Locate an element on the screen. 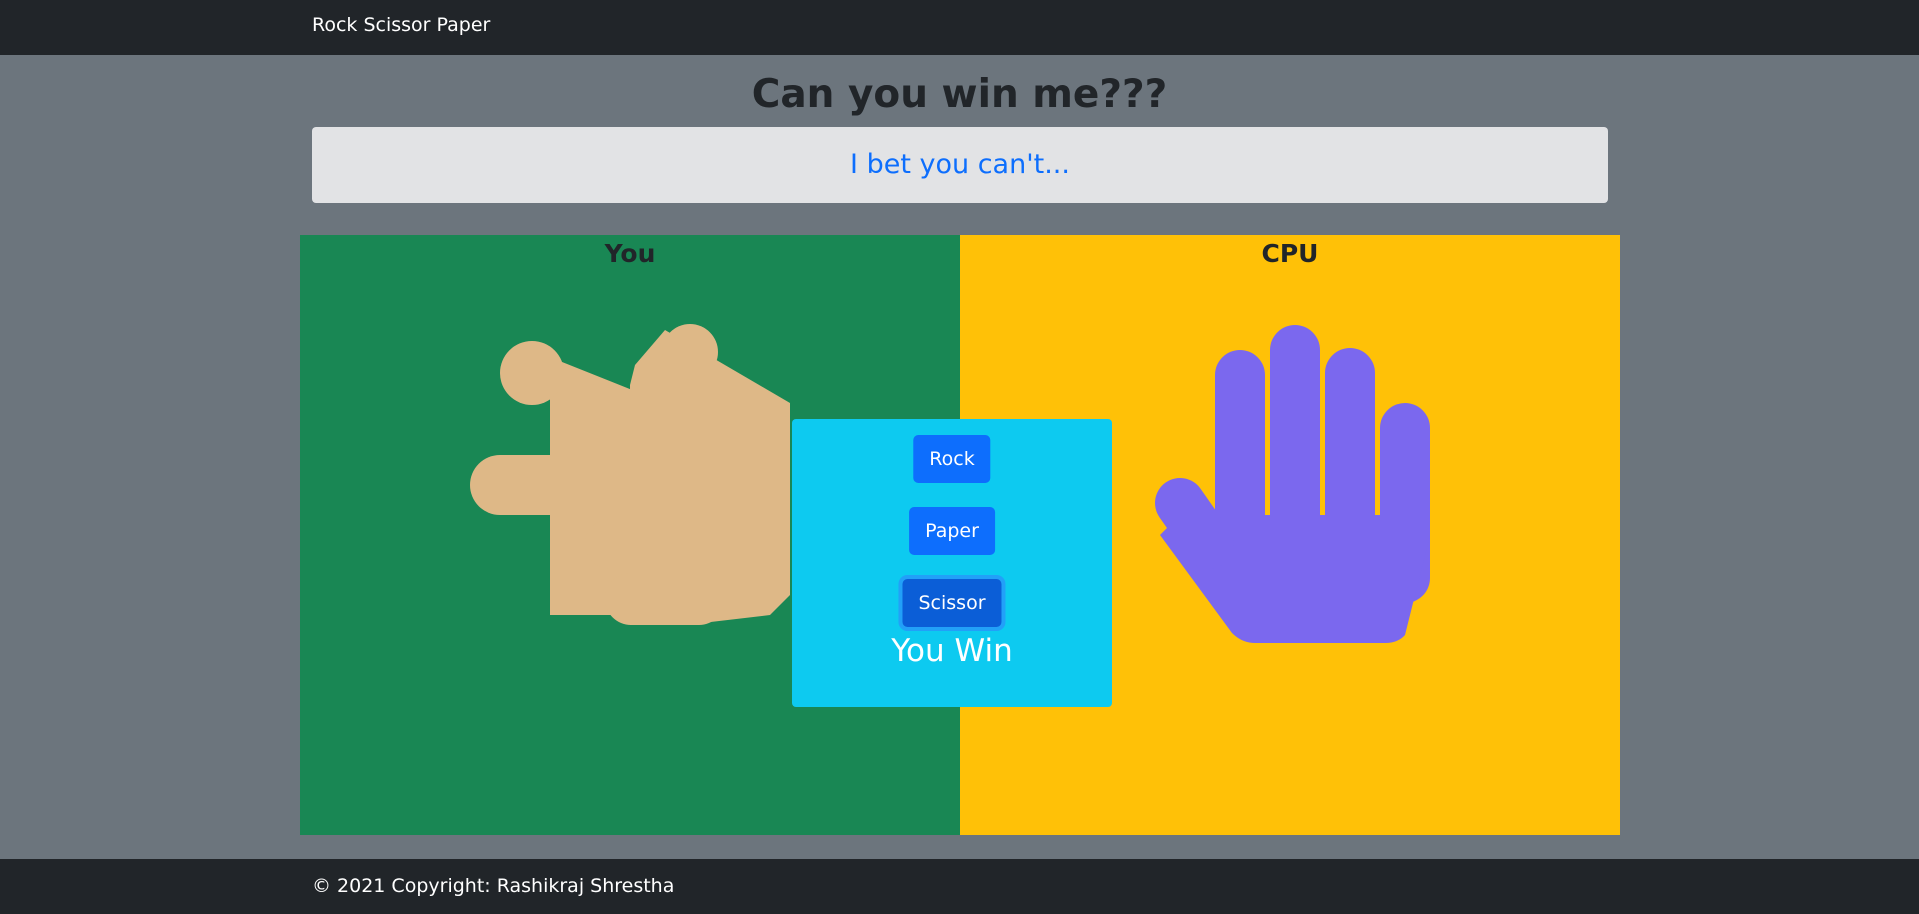 The image size is (1919, 914). page-title: Can you win me??? is located at coordinates (959, 94).